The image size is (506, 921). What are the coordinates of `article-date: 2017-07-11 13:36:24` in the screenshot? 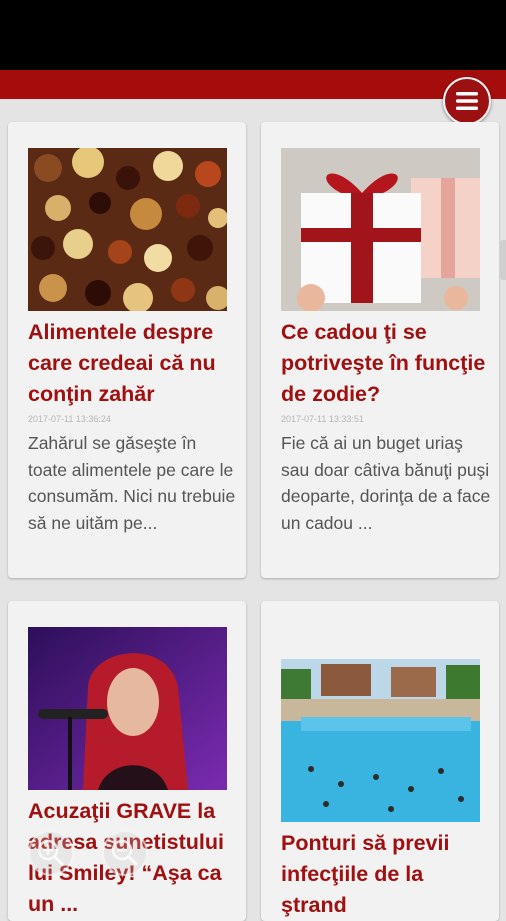 It's located at (69, 419).